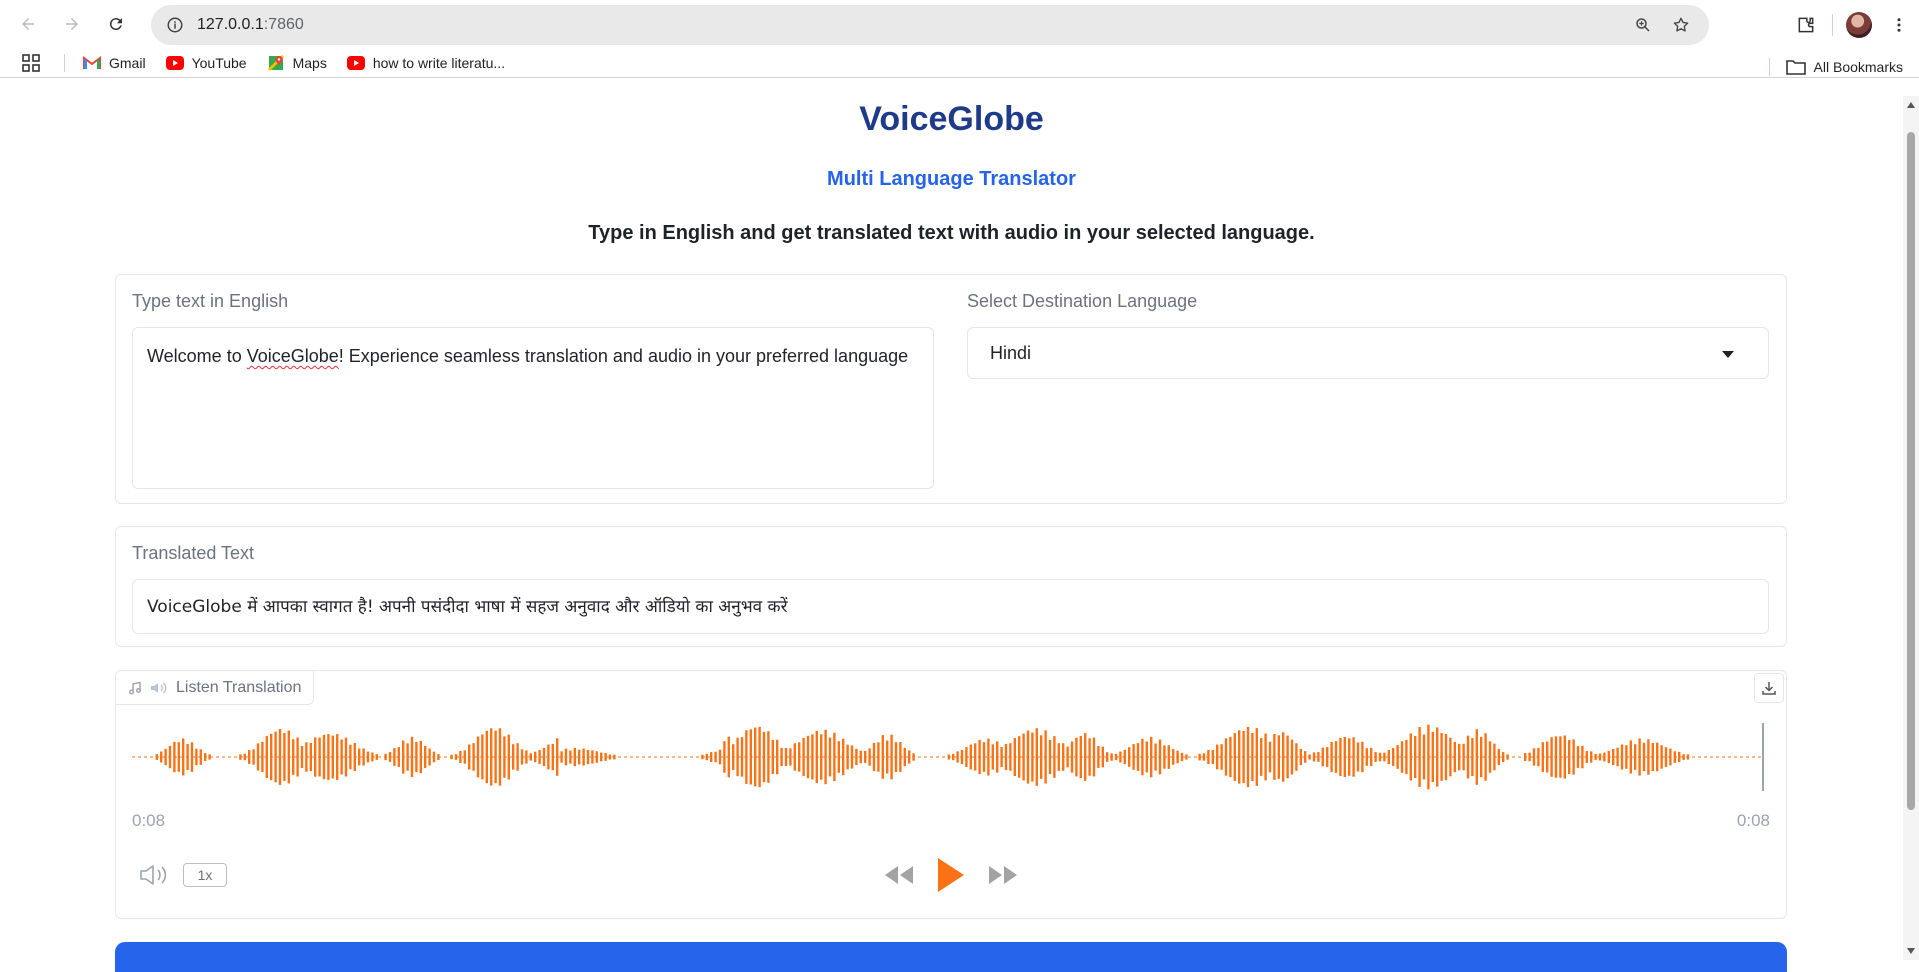 This screenshot has width=1919, height=972. Describe the element at coordinates (1368, 353) in the screenshot. I see `language-dropdown: Hindi` at that location.